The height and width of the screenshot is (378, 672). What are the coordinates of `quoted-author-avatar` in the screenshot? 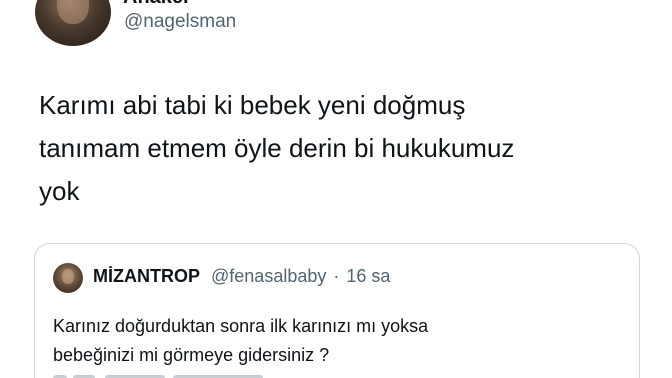 It's located at (68, 278).